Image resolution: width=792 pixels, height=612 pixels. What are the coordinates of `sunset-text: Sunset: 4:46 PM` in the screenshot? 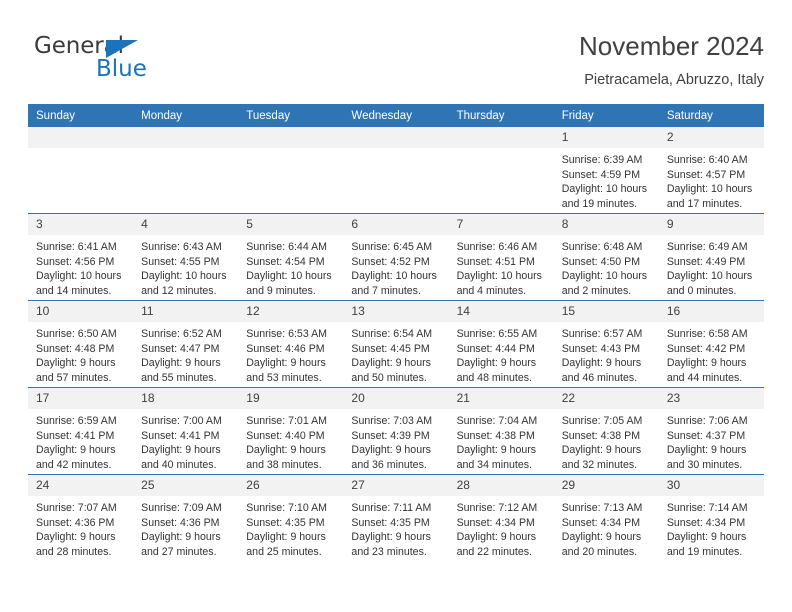 It's located at (285, 348).